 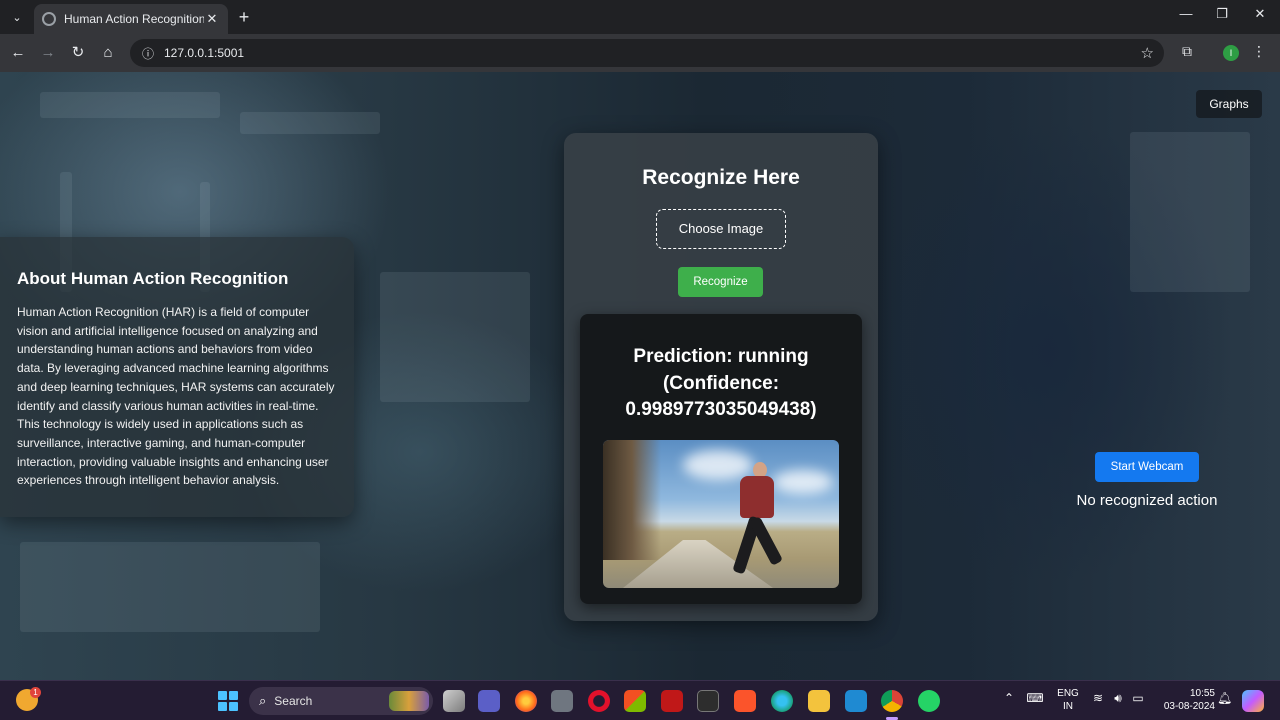 I want to click on start-webcam-button: Start Webcam, so click(x=1147, y=467).